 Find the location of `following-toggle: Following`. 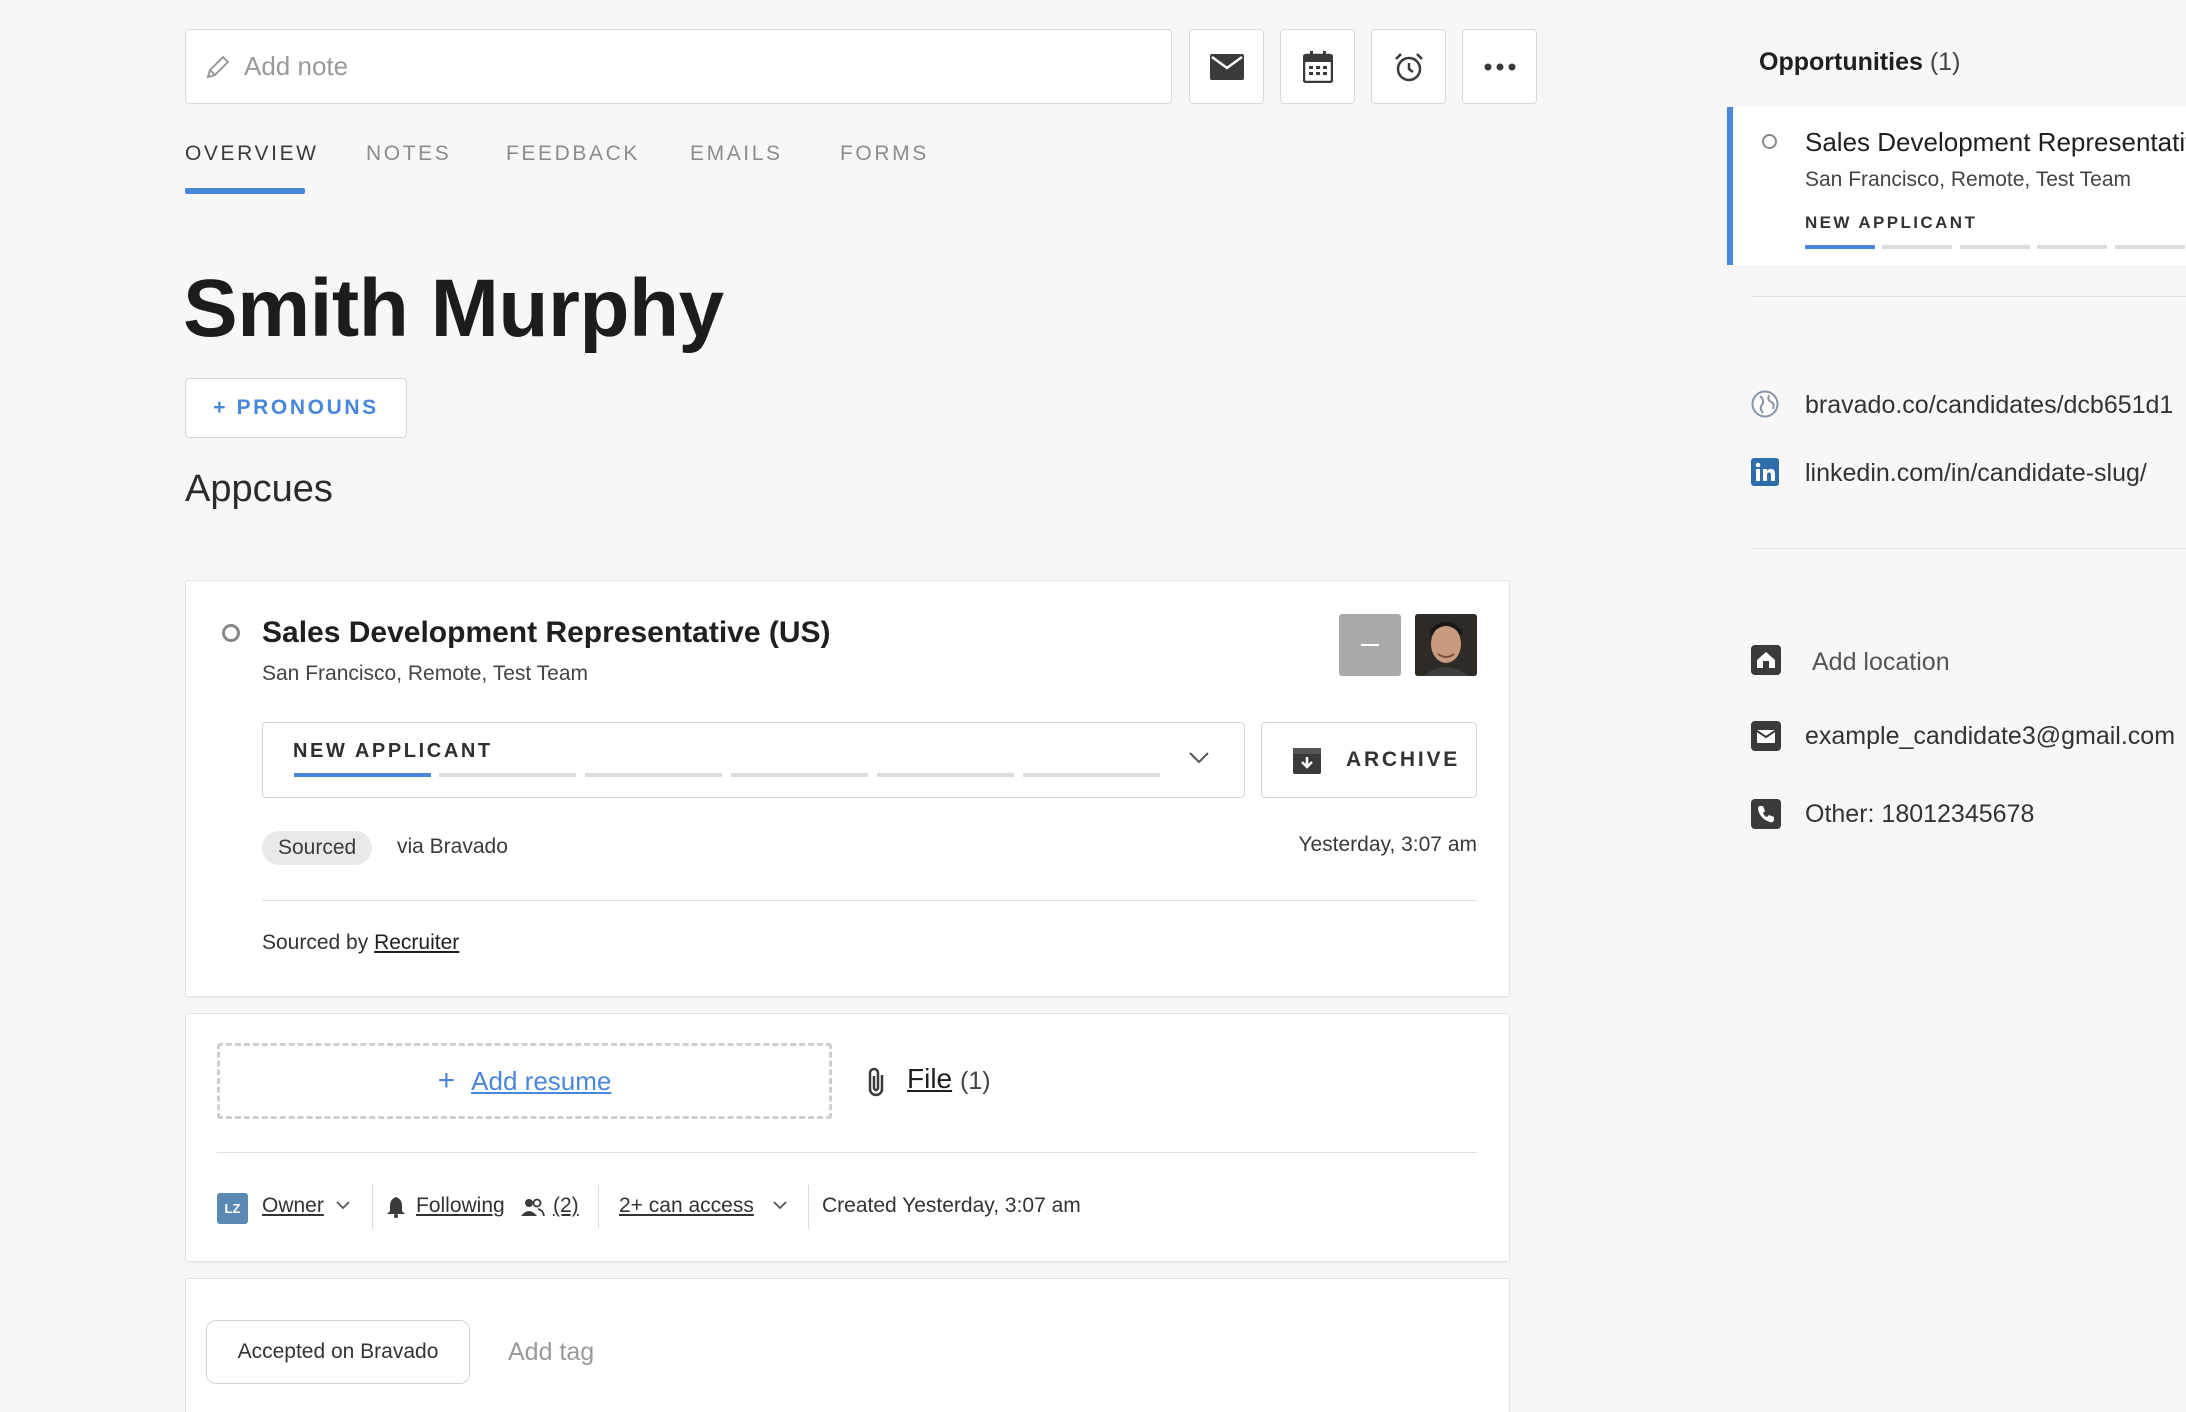

following-toggle: Following is located at coordinates (460, 1206).